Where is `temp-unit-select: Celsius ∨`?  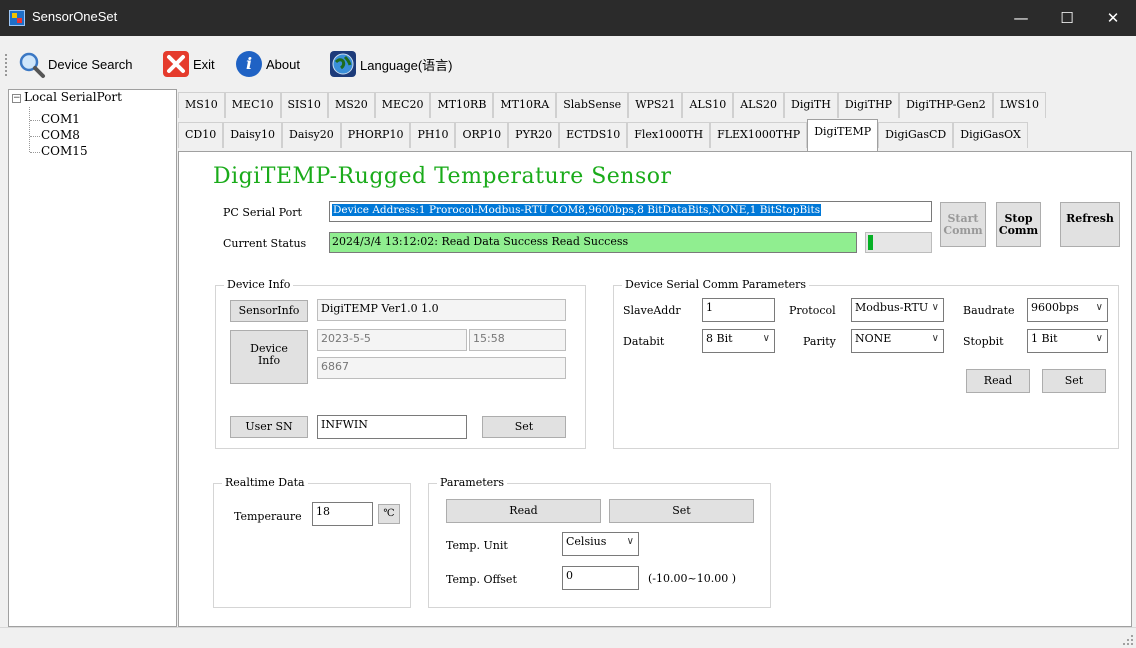
temp-unit-select: Celsius ∨ is located at coordinates (600, 544).